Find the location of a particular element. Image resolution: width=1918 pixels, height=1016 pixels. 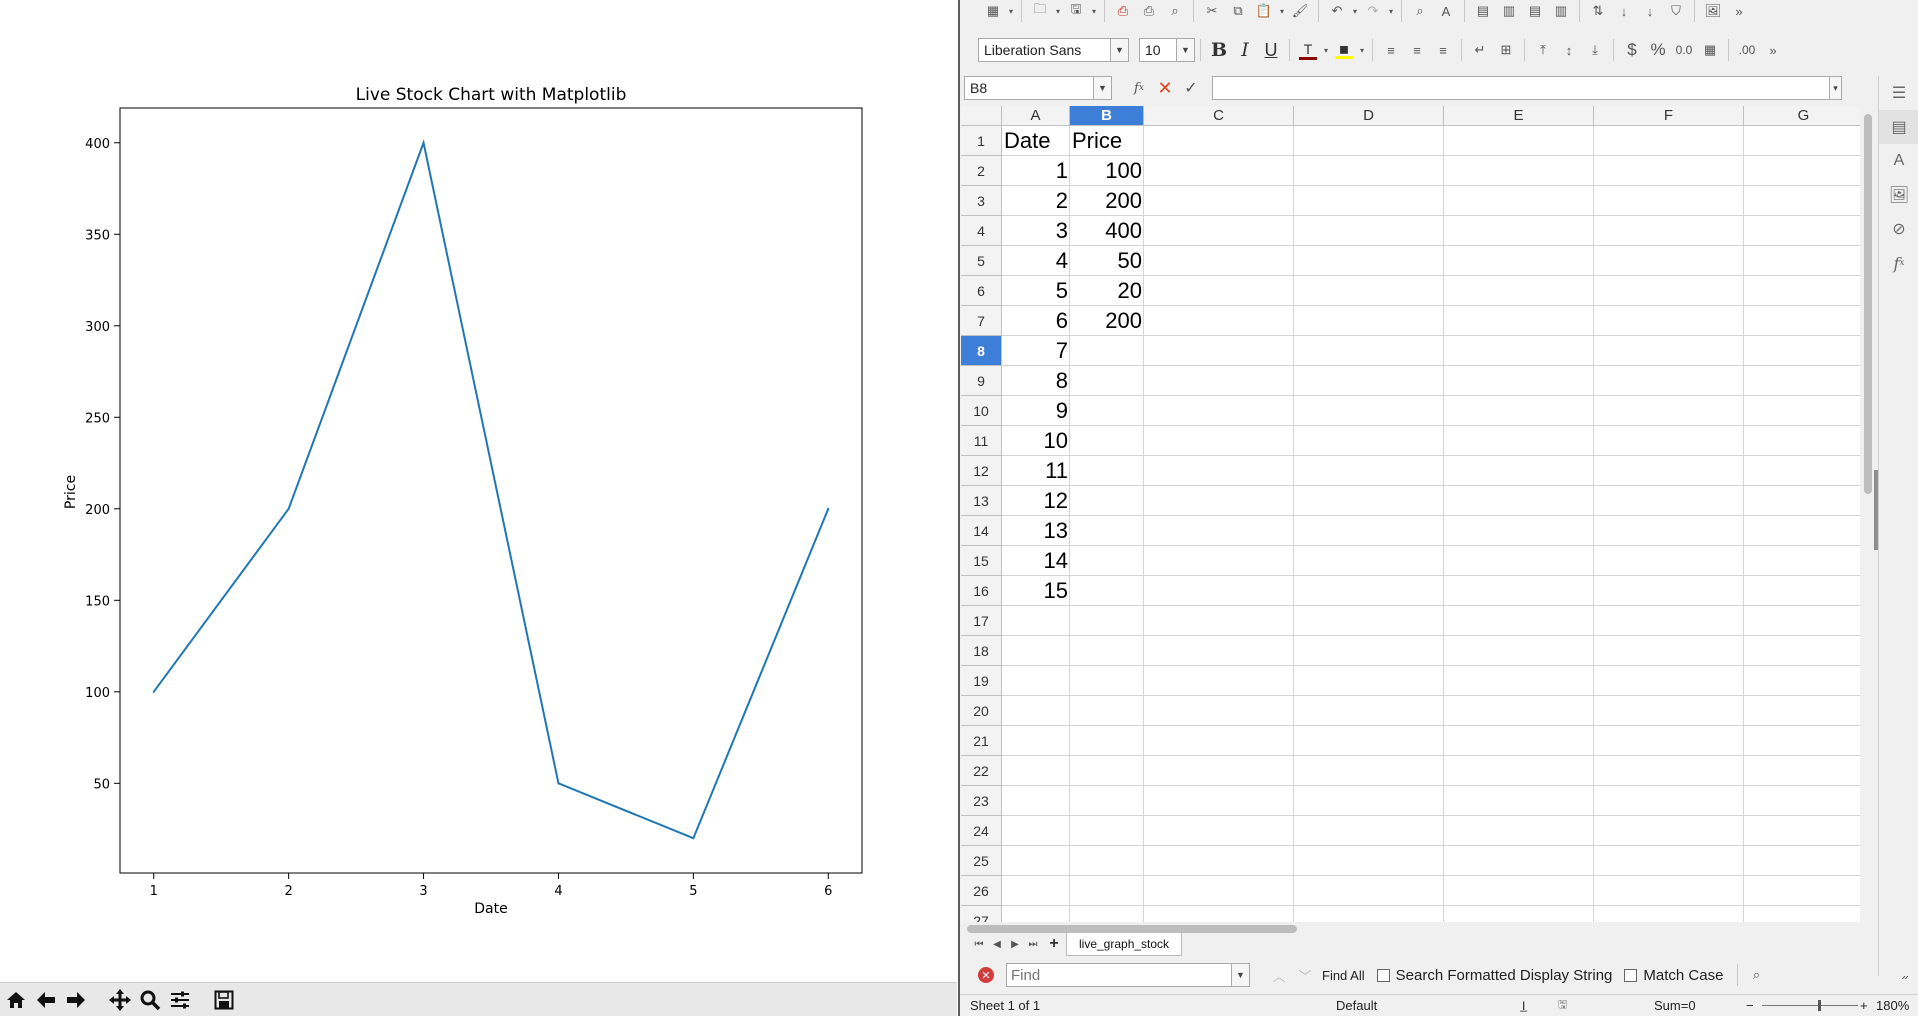

row-header-26: 26 is located at coordinates (981, 891).